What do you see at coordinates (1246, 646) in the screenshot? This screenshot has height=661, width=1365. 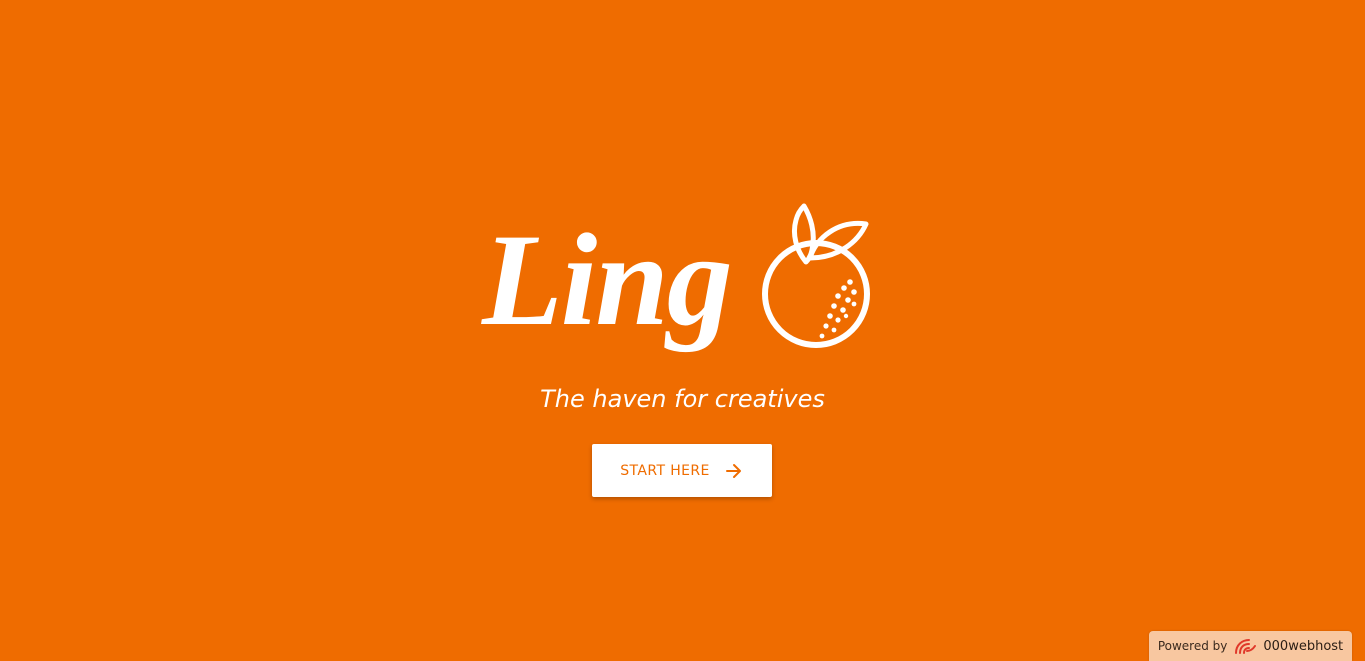 I see `000webhost-logo-icon` at bounding box center [1246, 646].